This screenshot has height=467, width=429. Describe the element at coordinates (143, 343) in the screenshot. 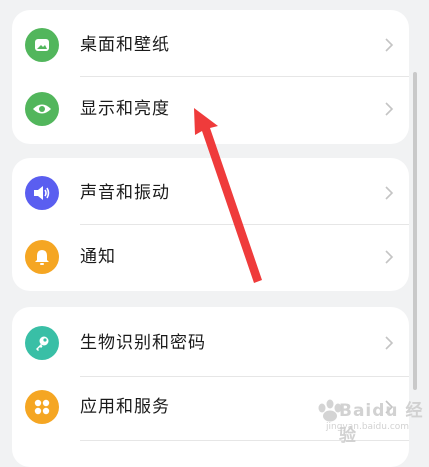

I see `settings-item-label: 生物识别和密码` at that location.